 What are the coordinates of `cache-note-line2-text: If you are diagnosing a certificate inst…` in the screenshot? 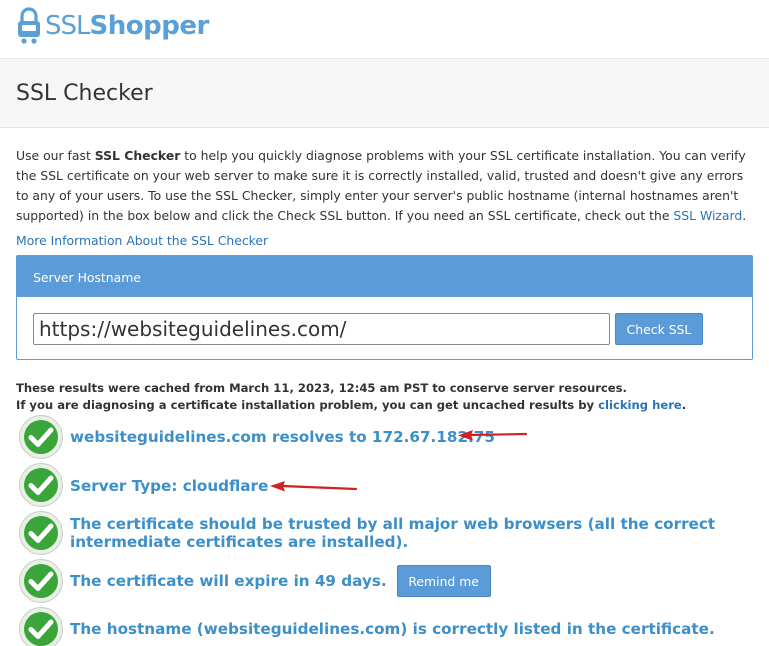 It's located at (307, 405).